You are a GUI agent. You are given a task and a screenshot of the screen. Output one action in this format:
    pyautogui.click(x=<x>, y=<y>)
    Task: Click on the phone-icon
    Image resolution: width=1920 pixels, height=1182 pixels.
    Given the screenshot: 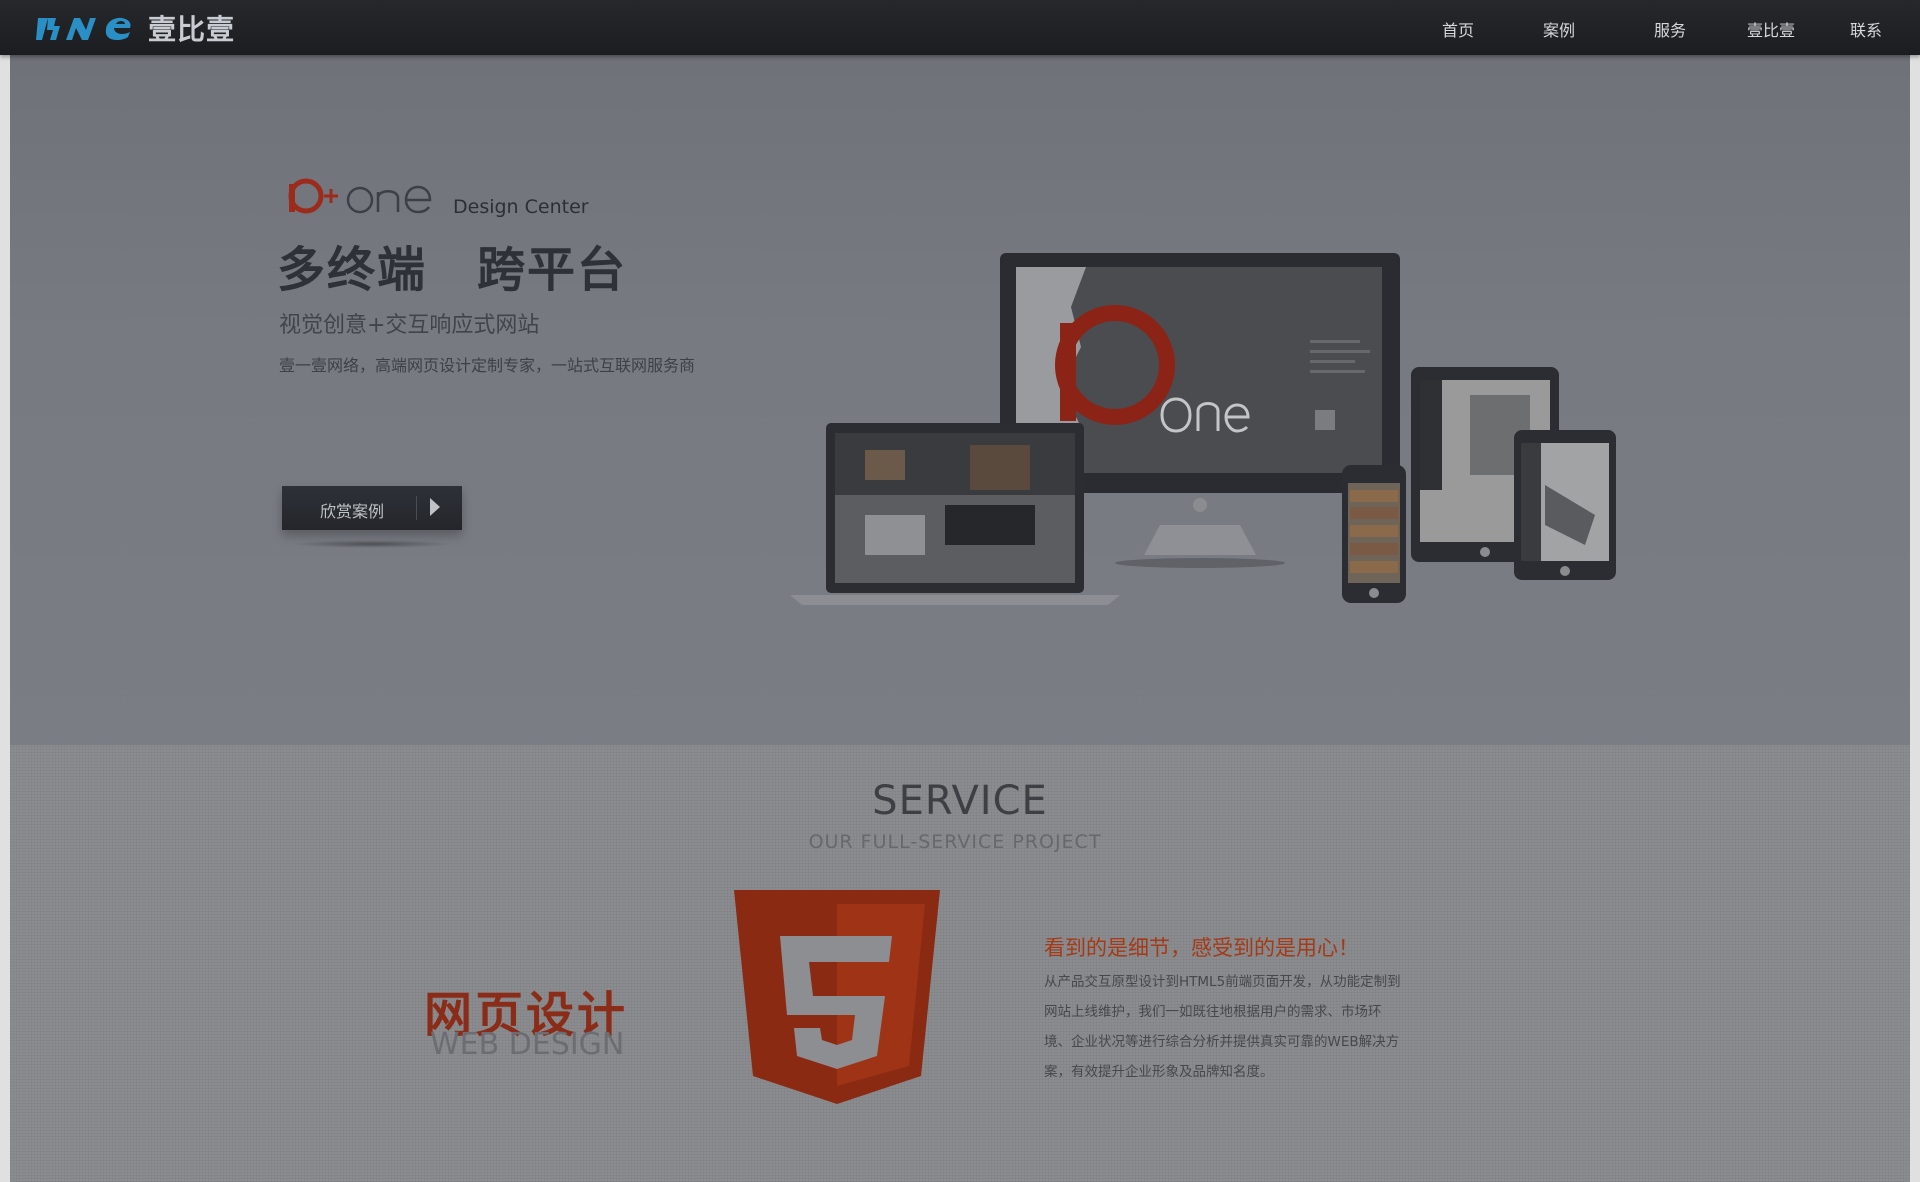 What is the action you would take?
    pyautogui.click(x=1374, y=534)
    